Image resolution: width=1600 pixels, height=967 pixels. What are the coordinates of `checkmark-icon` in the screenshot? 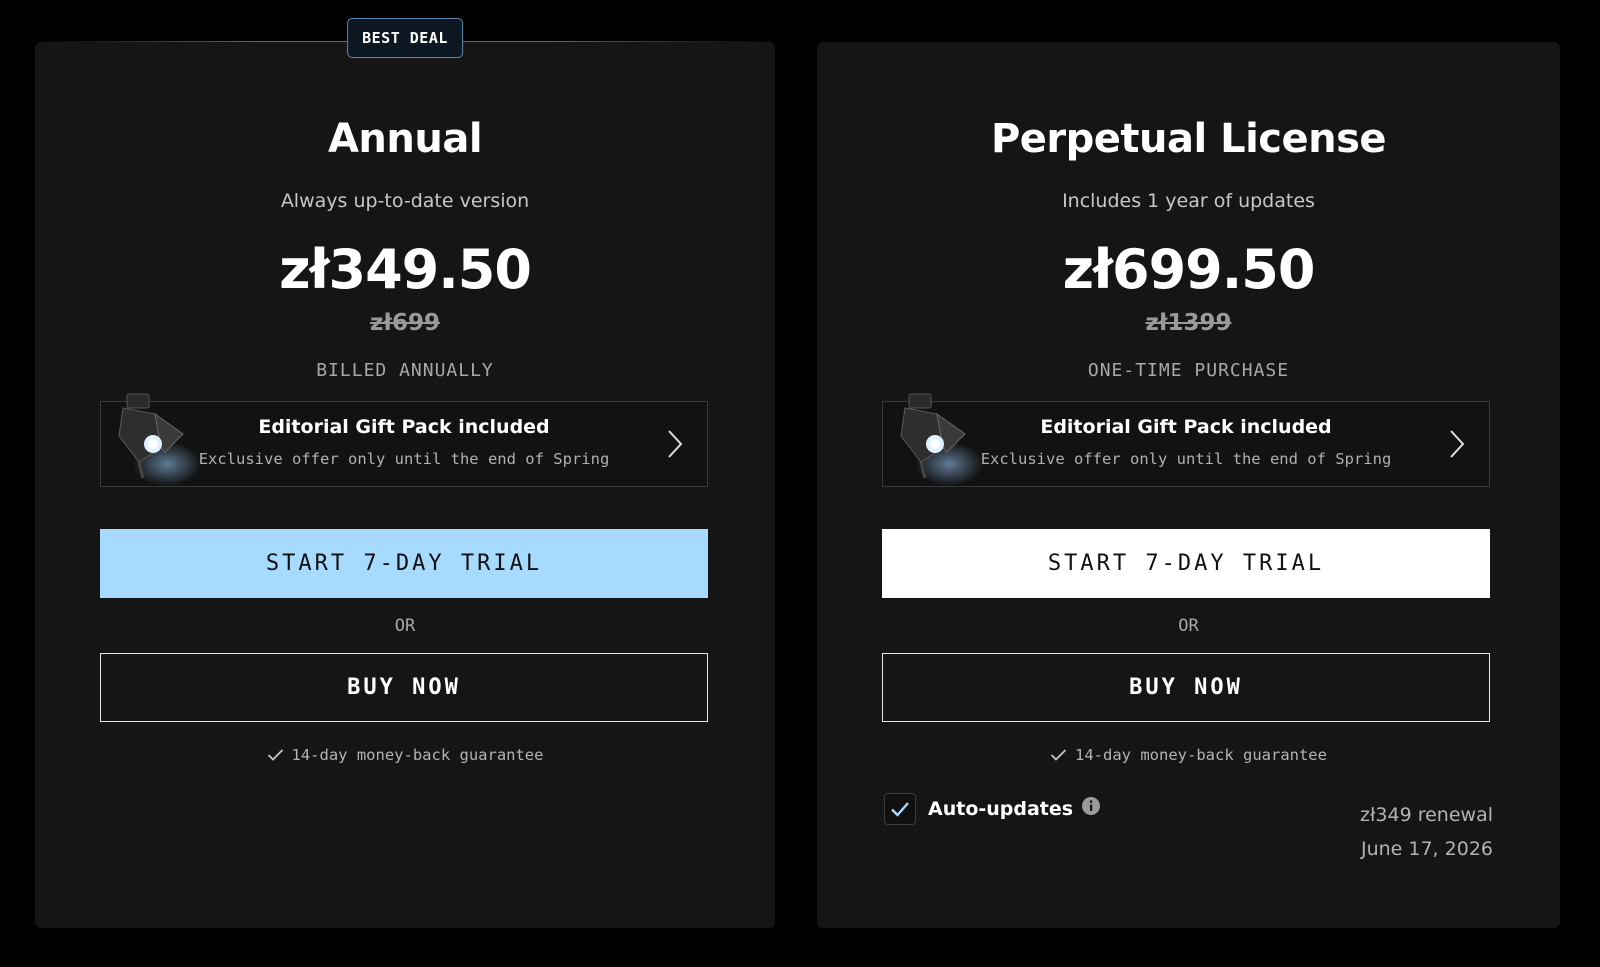 It's located at (900, 809).